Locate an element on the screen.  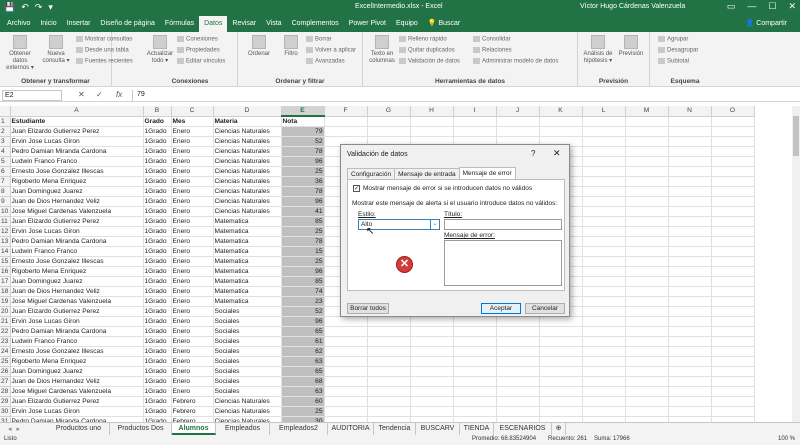
connections-button: Conexiones is located at coordinates (197, 39).